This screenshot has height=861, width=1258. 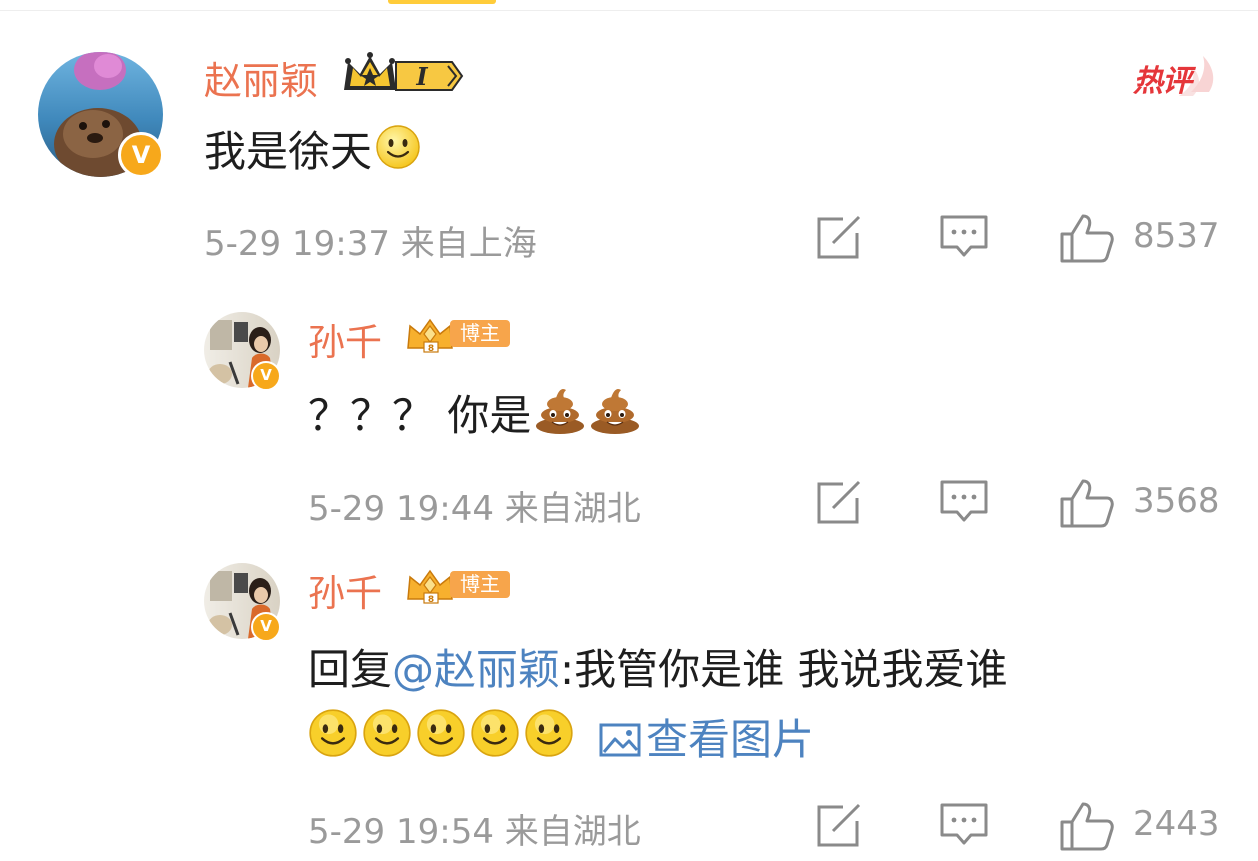 I want to click on reply-text: 回复@赵丽颖:我管你是谁 我说我爱谁, so click(x=658, y=669).